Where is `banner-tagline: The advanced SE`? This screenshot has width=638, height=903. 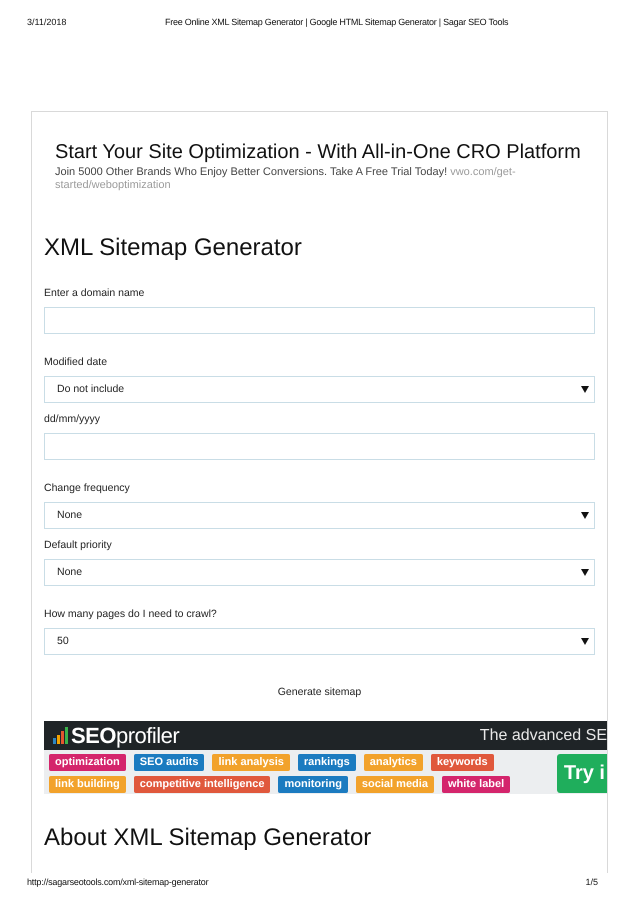 banner-tagline: The advanced SE is located at coordinates (543, 736).